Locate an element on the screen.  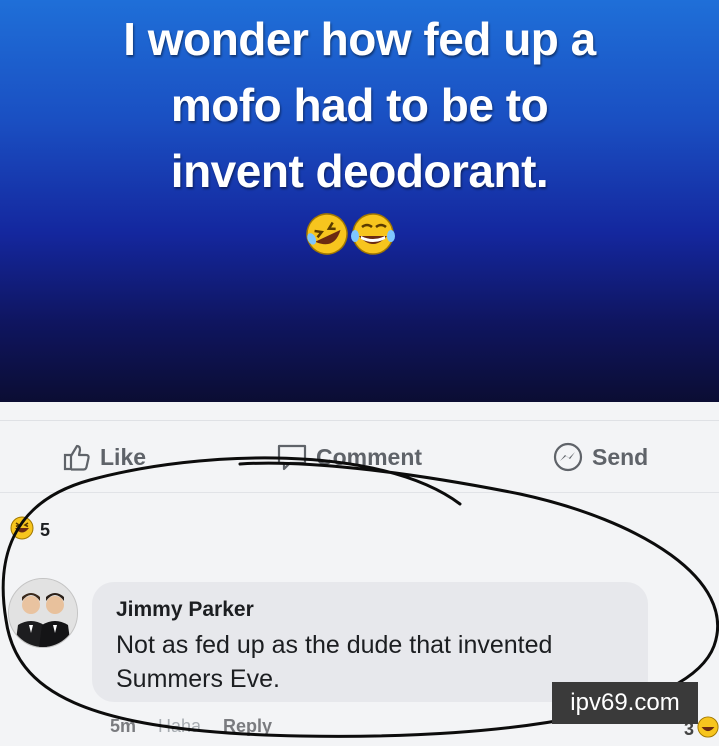
watermark: ipv69.com is located at coordinates (625, 703).